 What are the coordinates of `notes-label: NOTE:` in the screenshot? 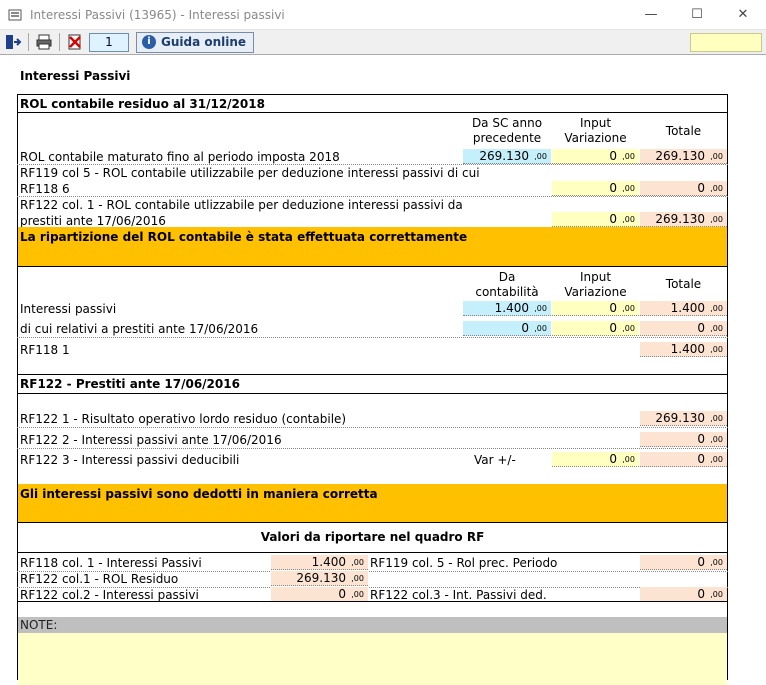 It's located at (372, 625).